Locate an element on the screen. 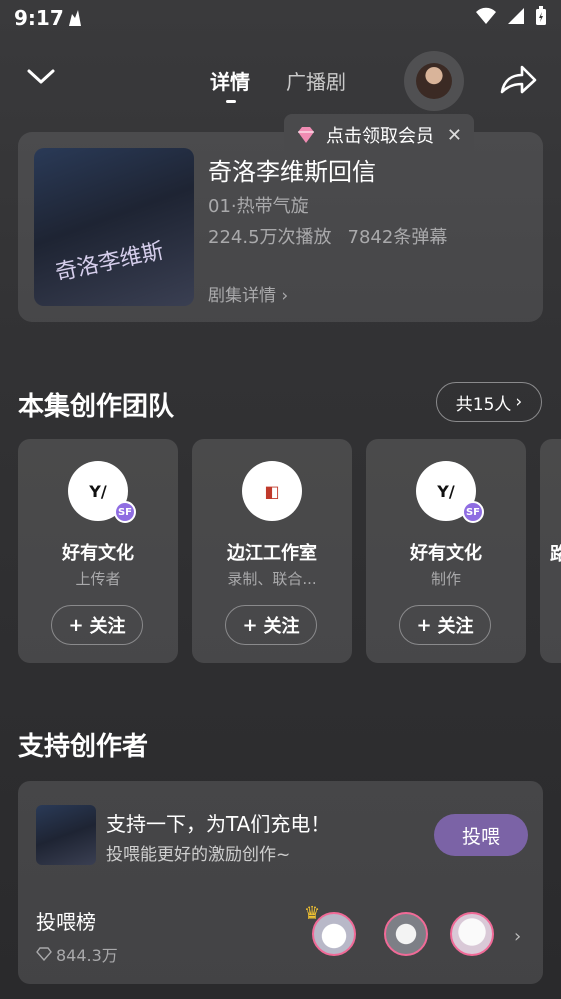 The width and height of the screenshot is (561, 999). support-message: 支持一下，为TA们充电！ is located at coordinates (218, 824).